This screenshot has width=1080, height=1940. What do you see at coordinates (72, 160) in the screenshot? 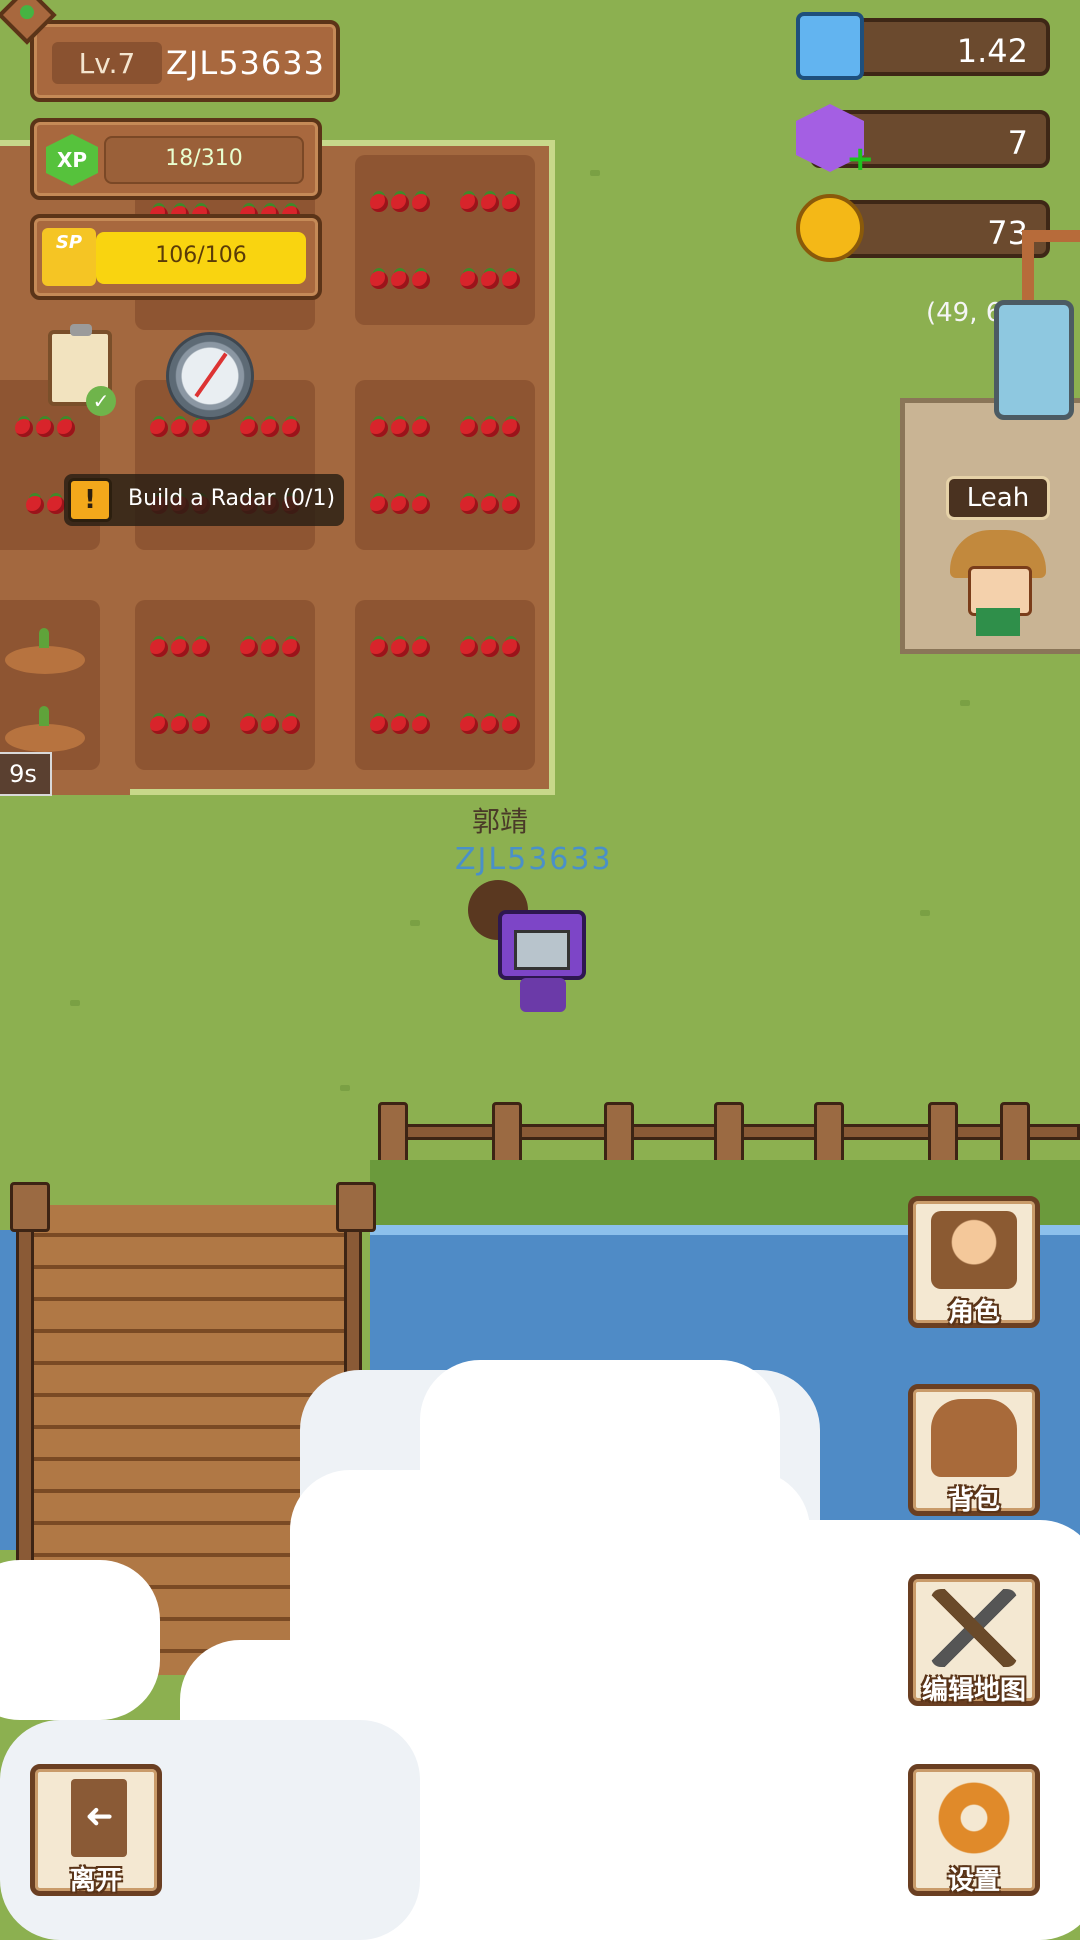
I see `xp-icon: XP` at bounding box center [72, 160].